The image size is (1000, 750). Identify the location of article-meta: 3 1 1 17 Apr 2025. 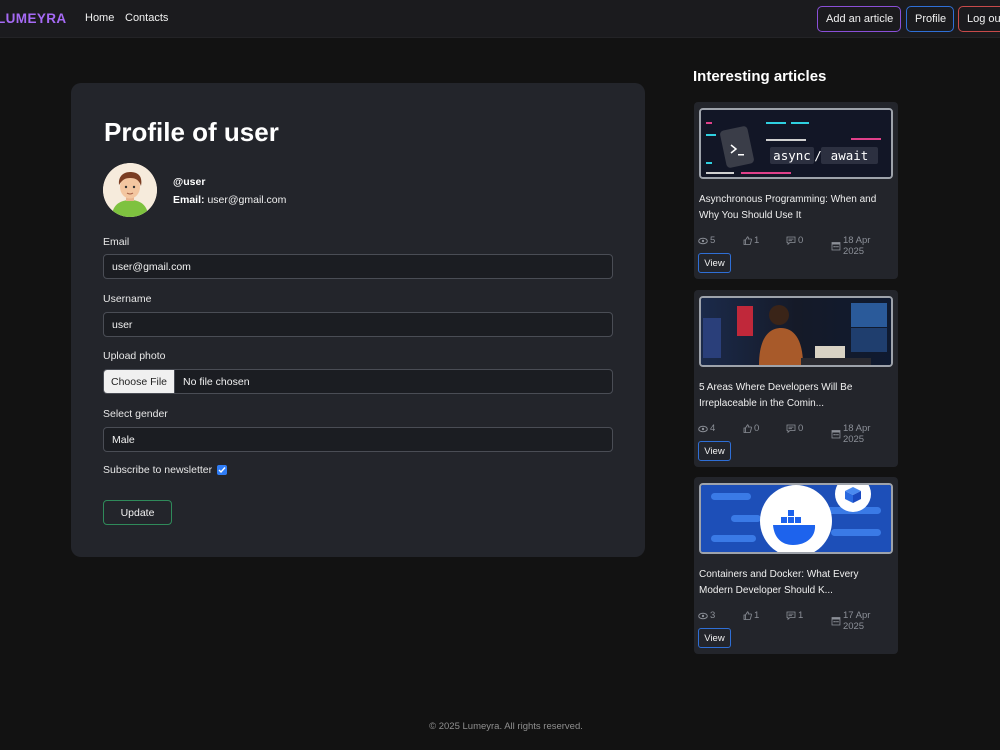
(796, 621).